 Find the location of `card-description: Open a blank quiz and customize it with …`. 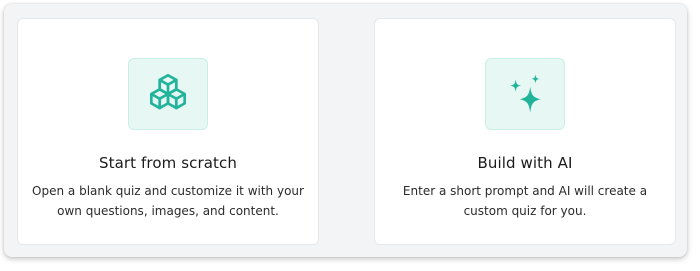

card-description: Open a blank quiz and customize it with … is located at coordinates (168, 201).